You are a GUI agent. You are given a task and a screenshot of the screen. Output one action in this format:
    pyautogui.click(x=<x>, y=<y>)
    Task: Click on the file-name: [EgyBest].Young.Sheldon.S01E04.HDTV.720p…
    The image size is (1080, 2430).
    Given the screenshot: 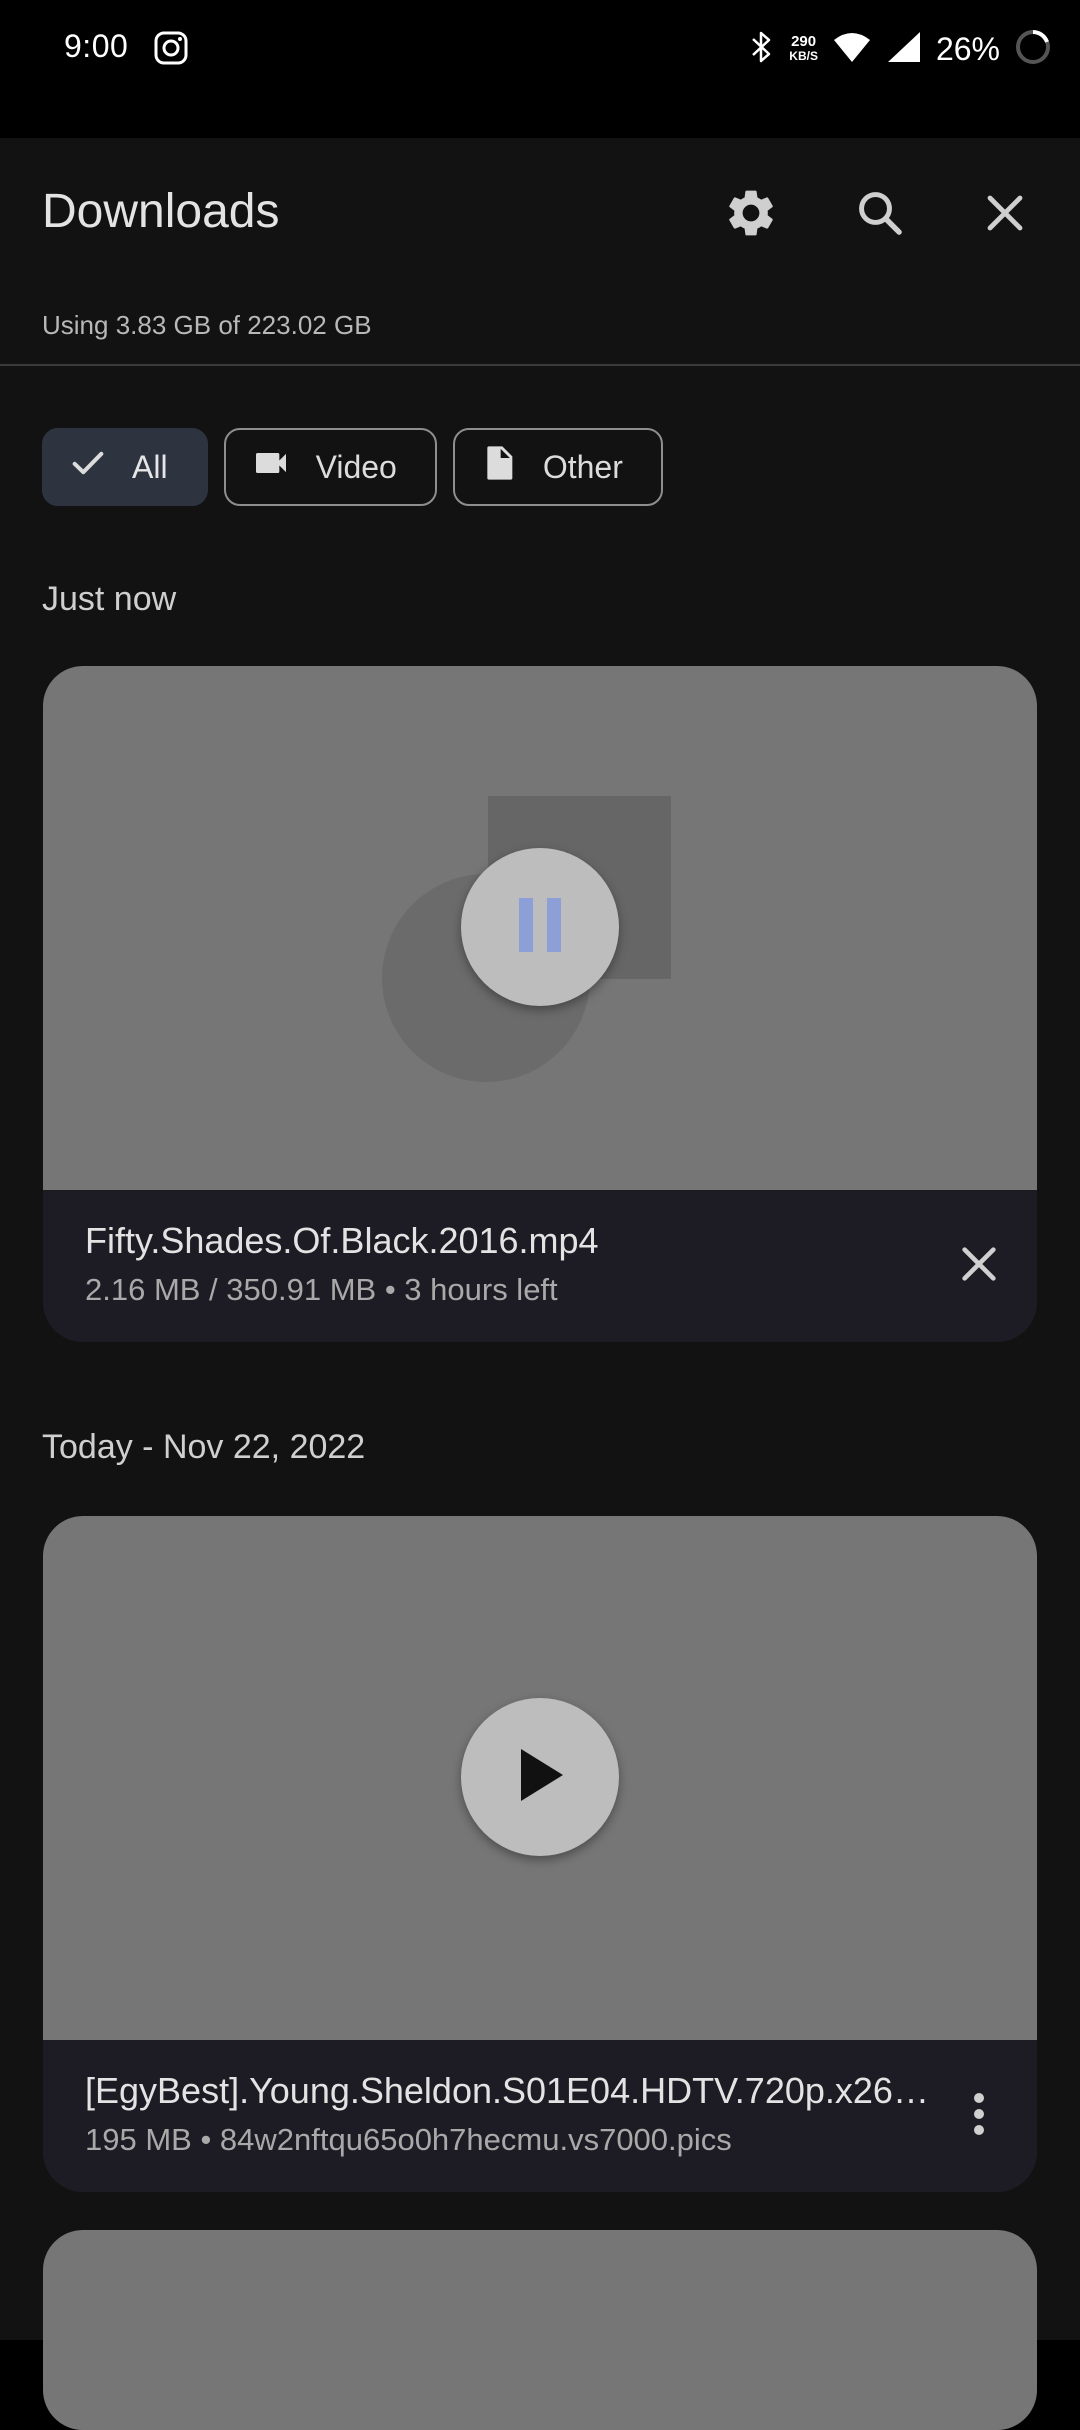 What is the action you would take?
    pyautogui.click(x=515, y=2090)
    